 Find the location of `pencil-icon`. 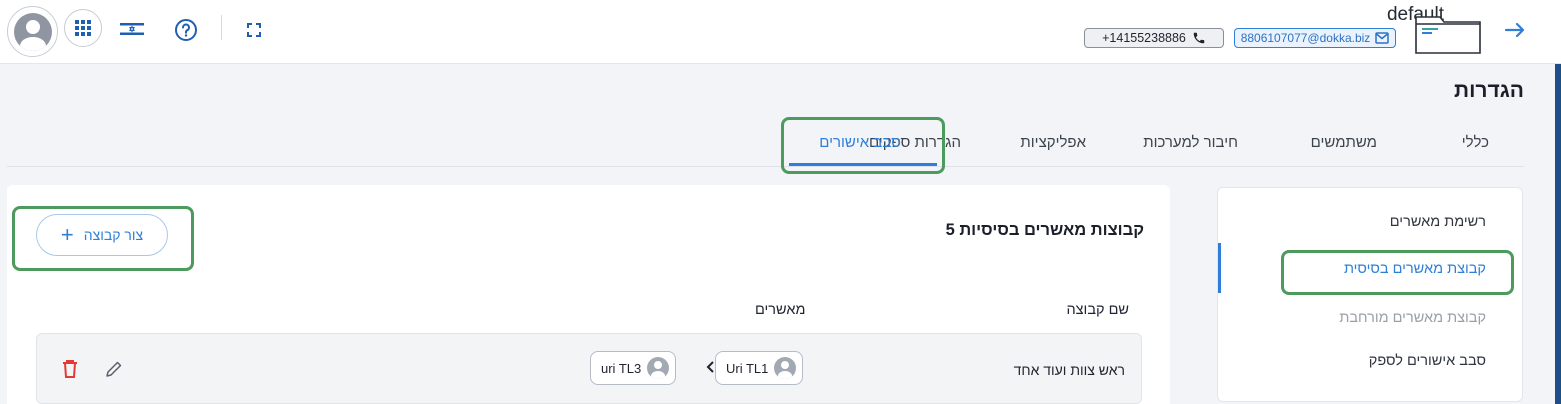

pencil-icon is located at coordinates (114, 369).